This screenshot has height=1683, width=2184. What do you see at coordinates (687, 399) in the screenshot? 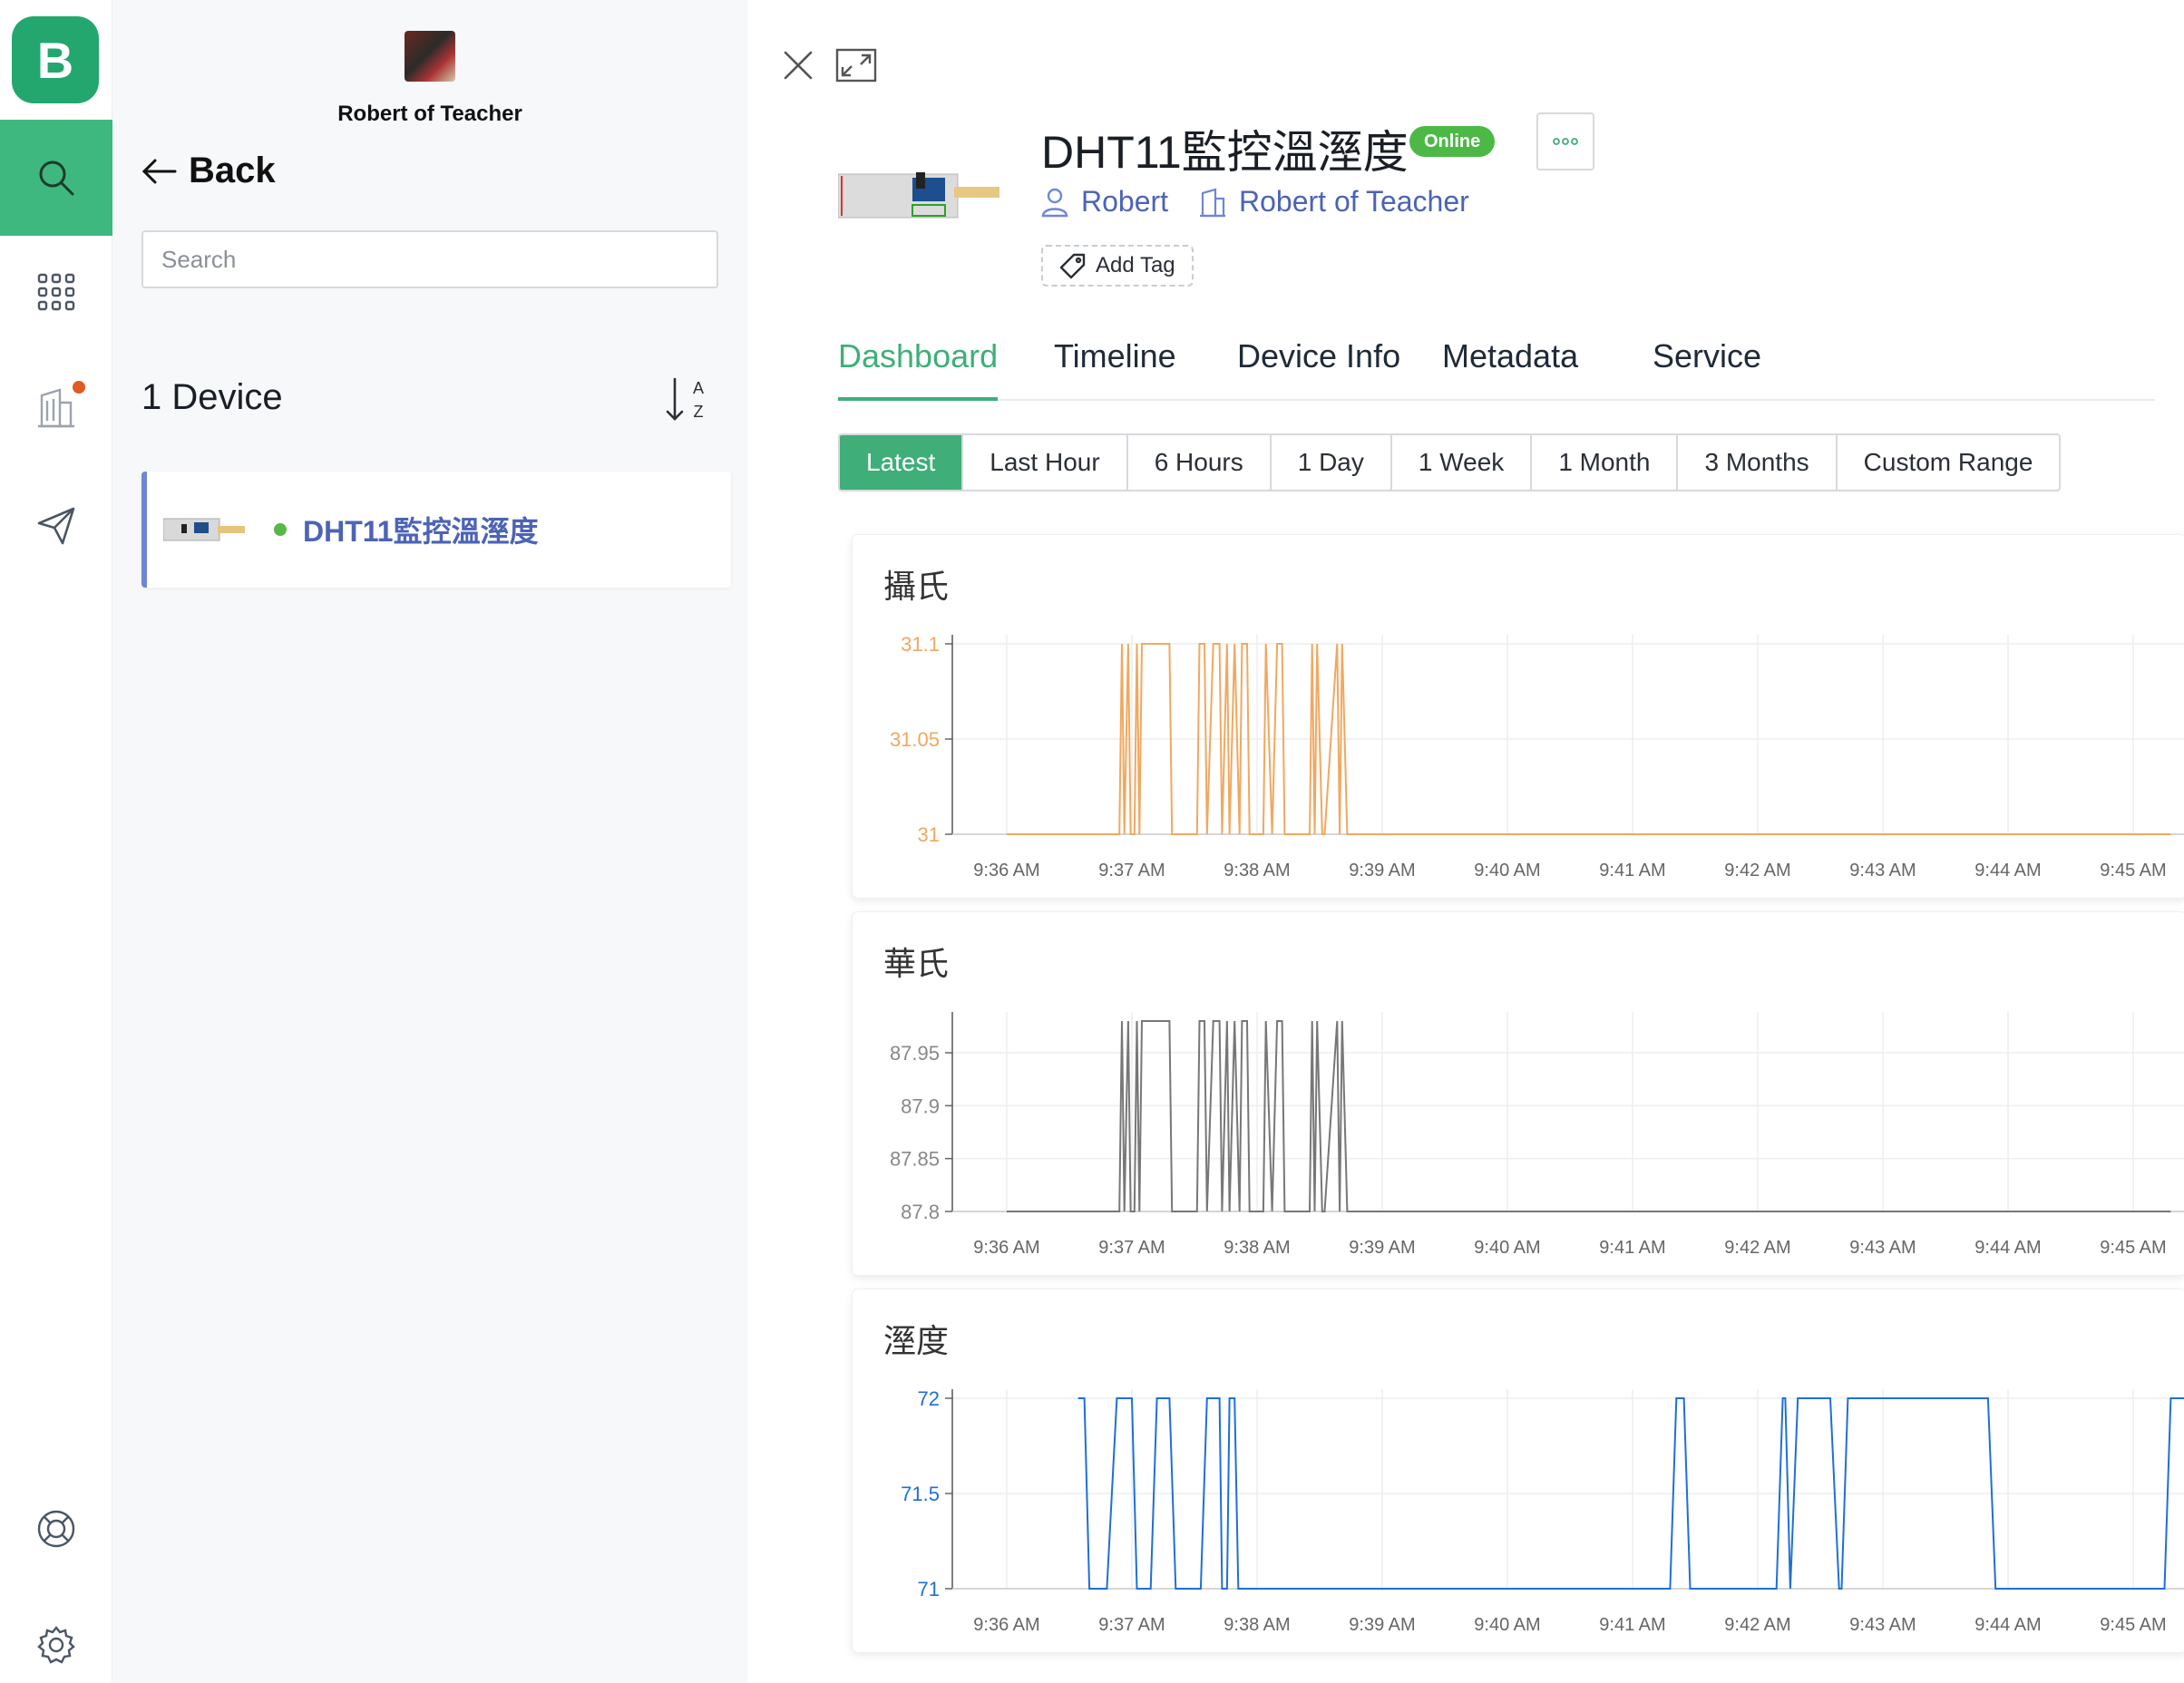
I see `sort-az-icon: A Z` at bounding box center [687, 399].